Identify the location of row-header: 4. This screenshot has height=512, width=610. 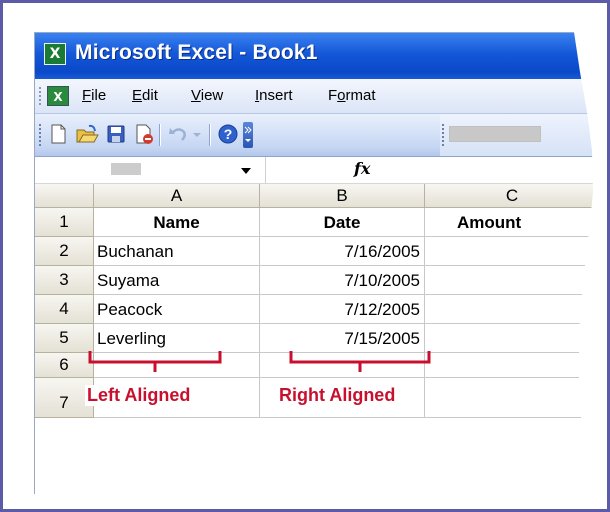
(64, 309).